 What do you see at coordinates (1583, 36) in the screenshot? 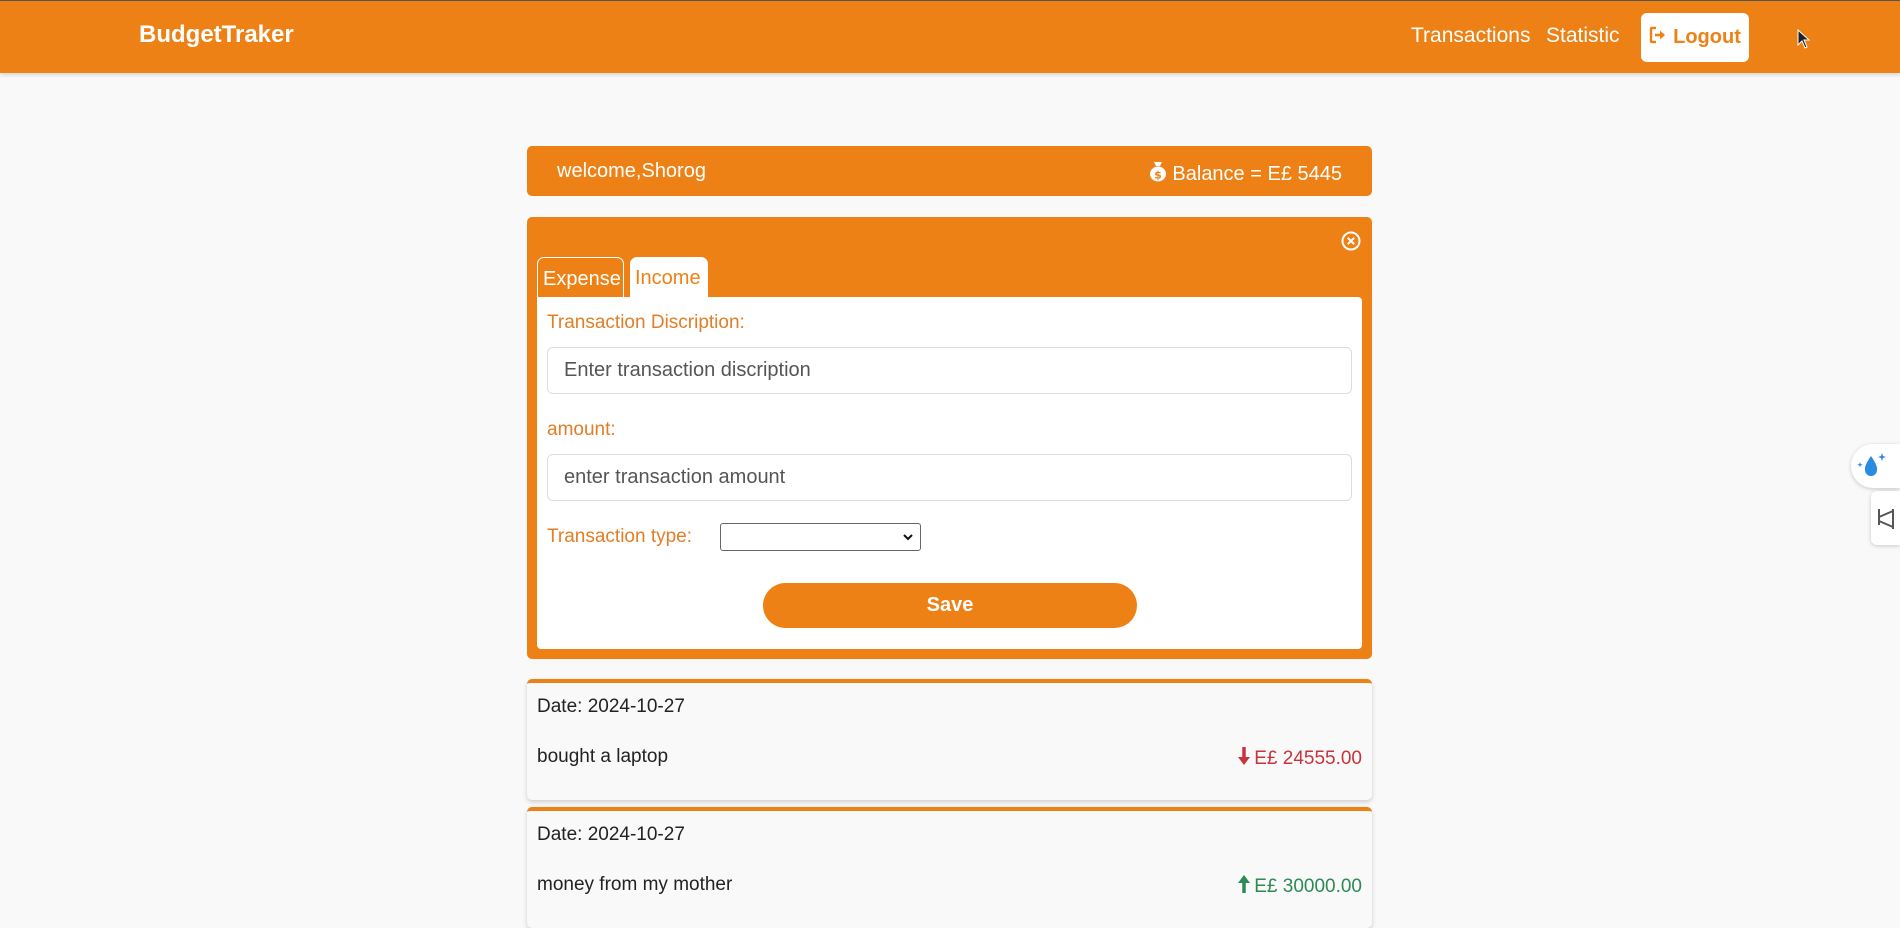
I see `nav-link-statistic: Statistic` at bounding box center [1583, 36].